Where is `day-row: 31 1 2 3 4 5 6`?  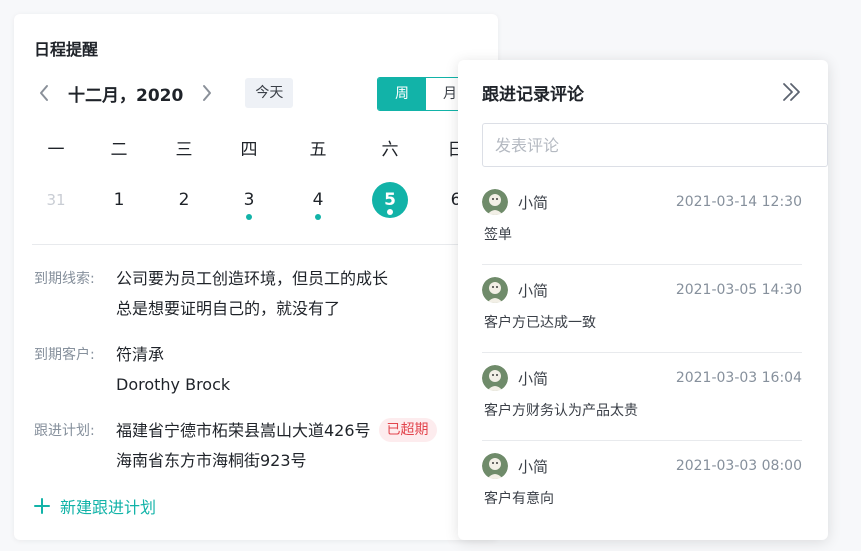 day-row: 31 1 2 3 4 5 6 is located at coordinates (256, 202).